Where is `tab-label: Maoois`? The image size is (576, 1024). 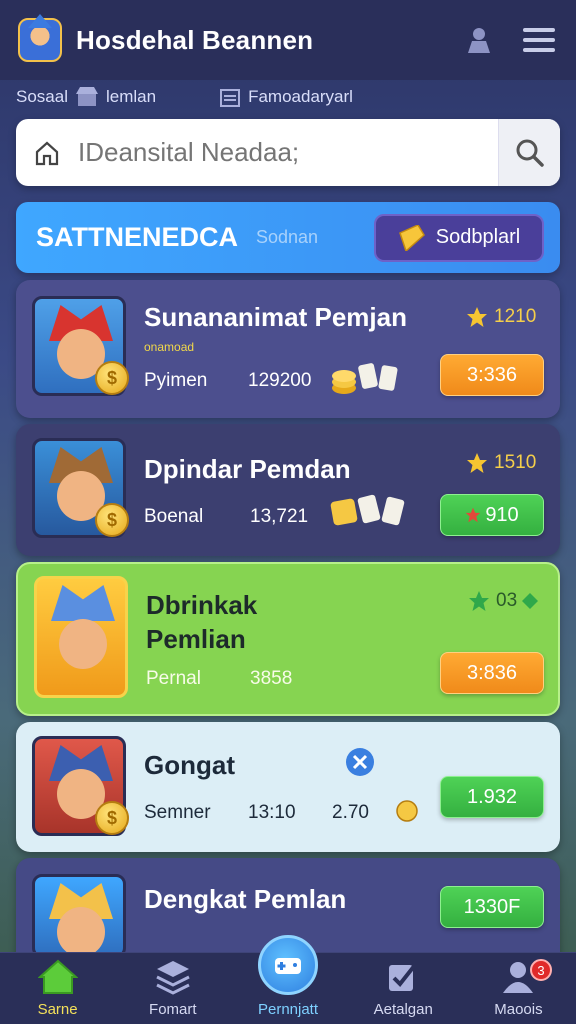 tab-label: Maoois is located at coordinates (518, 1009).